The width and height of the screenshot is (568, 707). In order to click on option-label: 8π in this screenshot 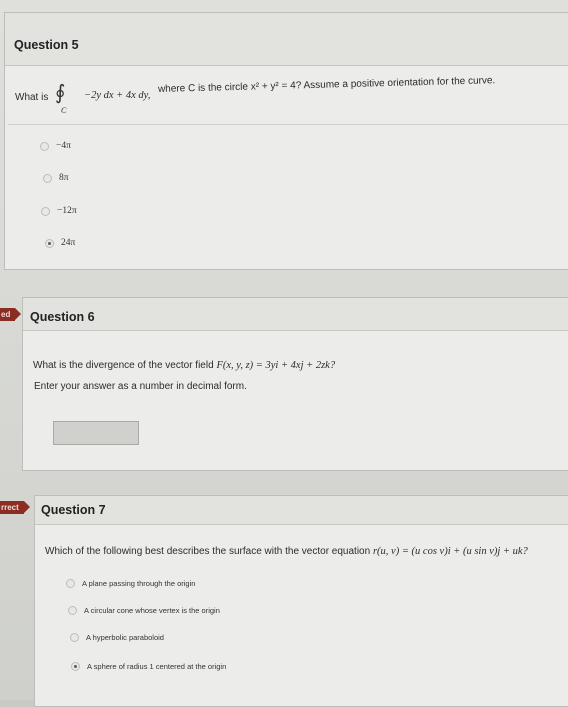, I will do `click(64, 178)`.